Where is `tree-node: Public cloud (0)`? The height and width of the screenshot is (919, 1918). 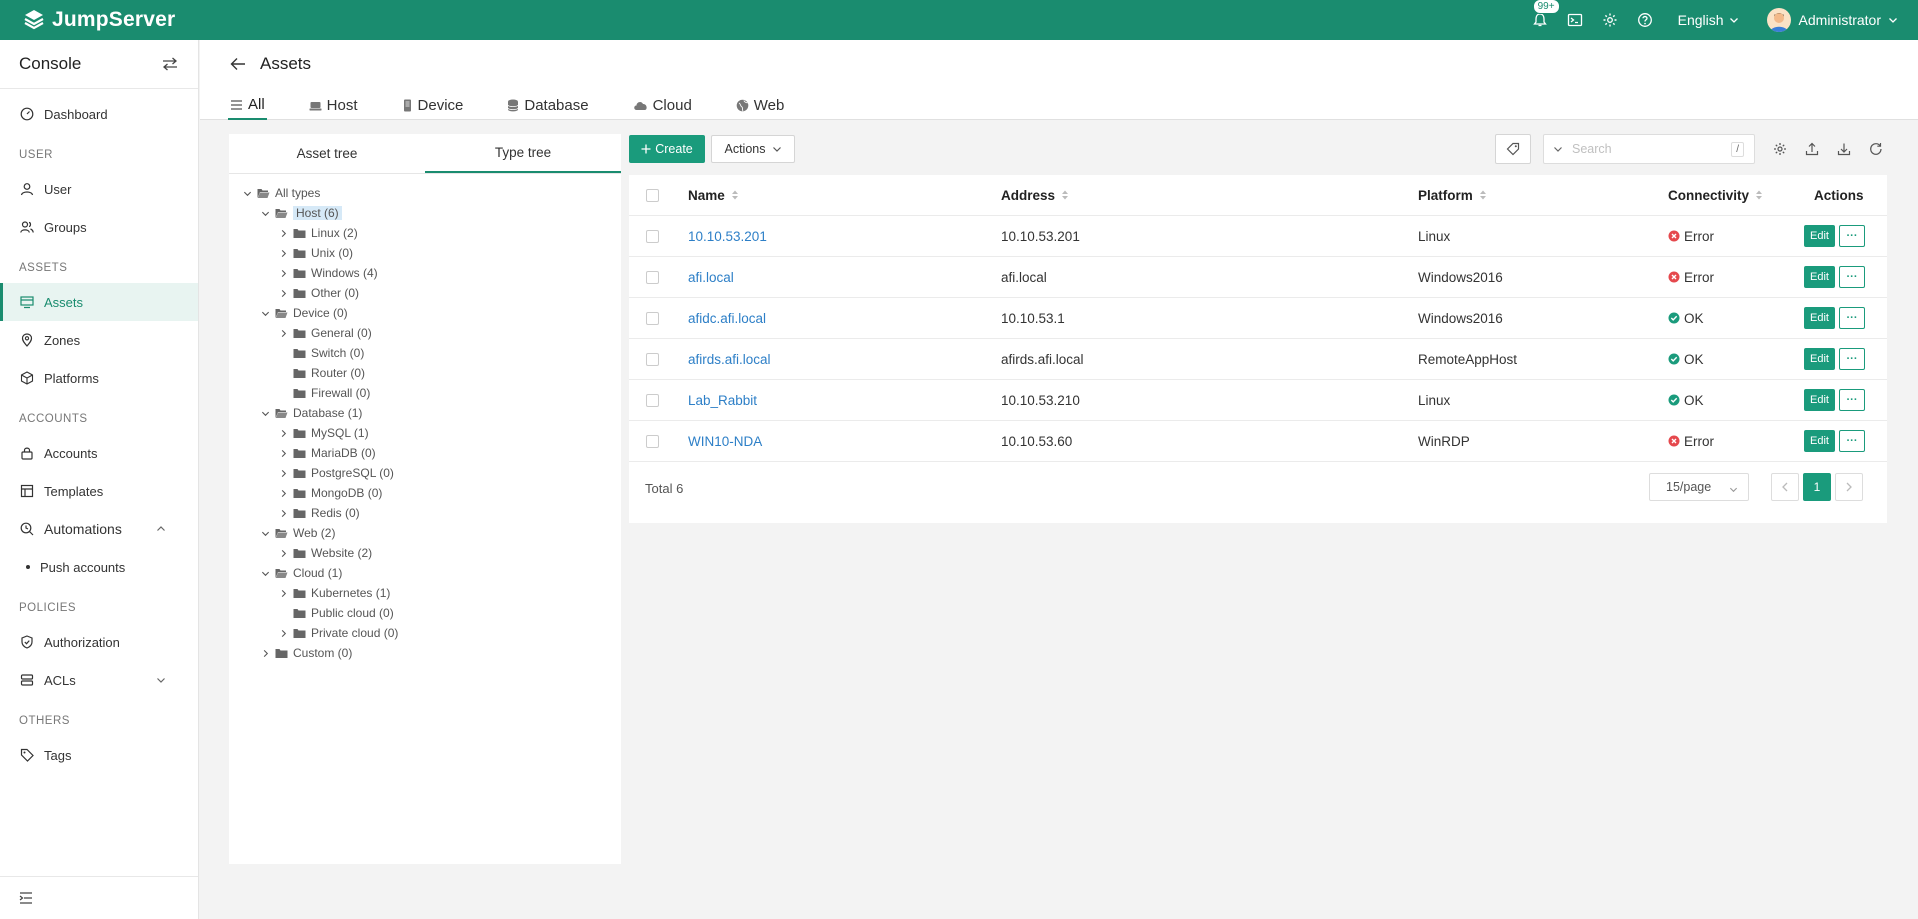
tree-node: Public cloud (0) is located at coordinates (335, 613).